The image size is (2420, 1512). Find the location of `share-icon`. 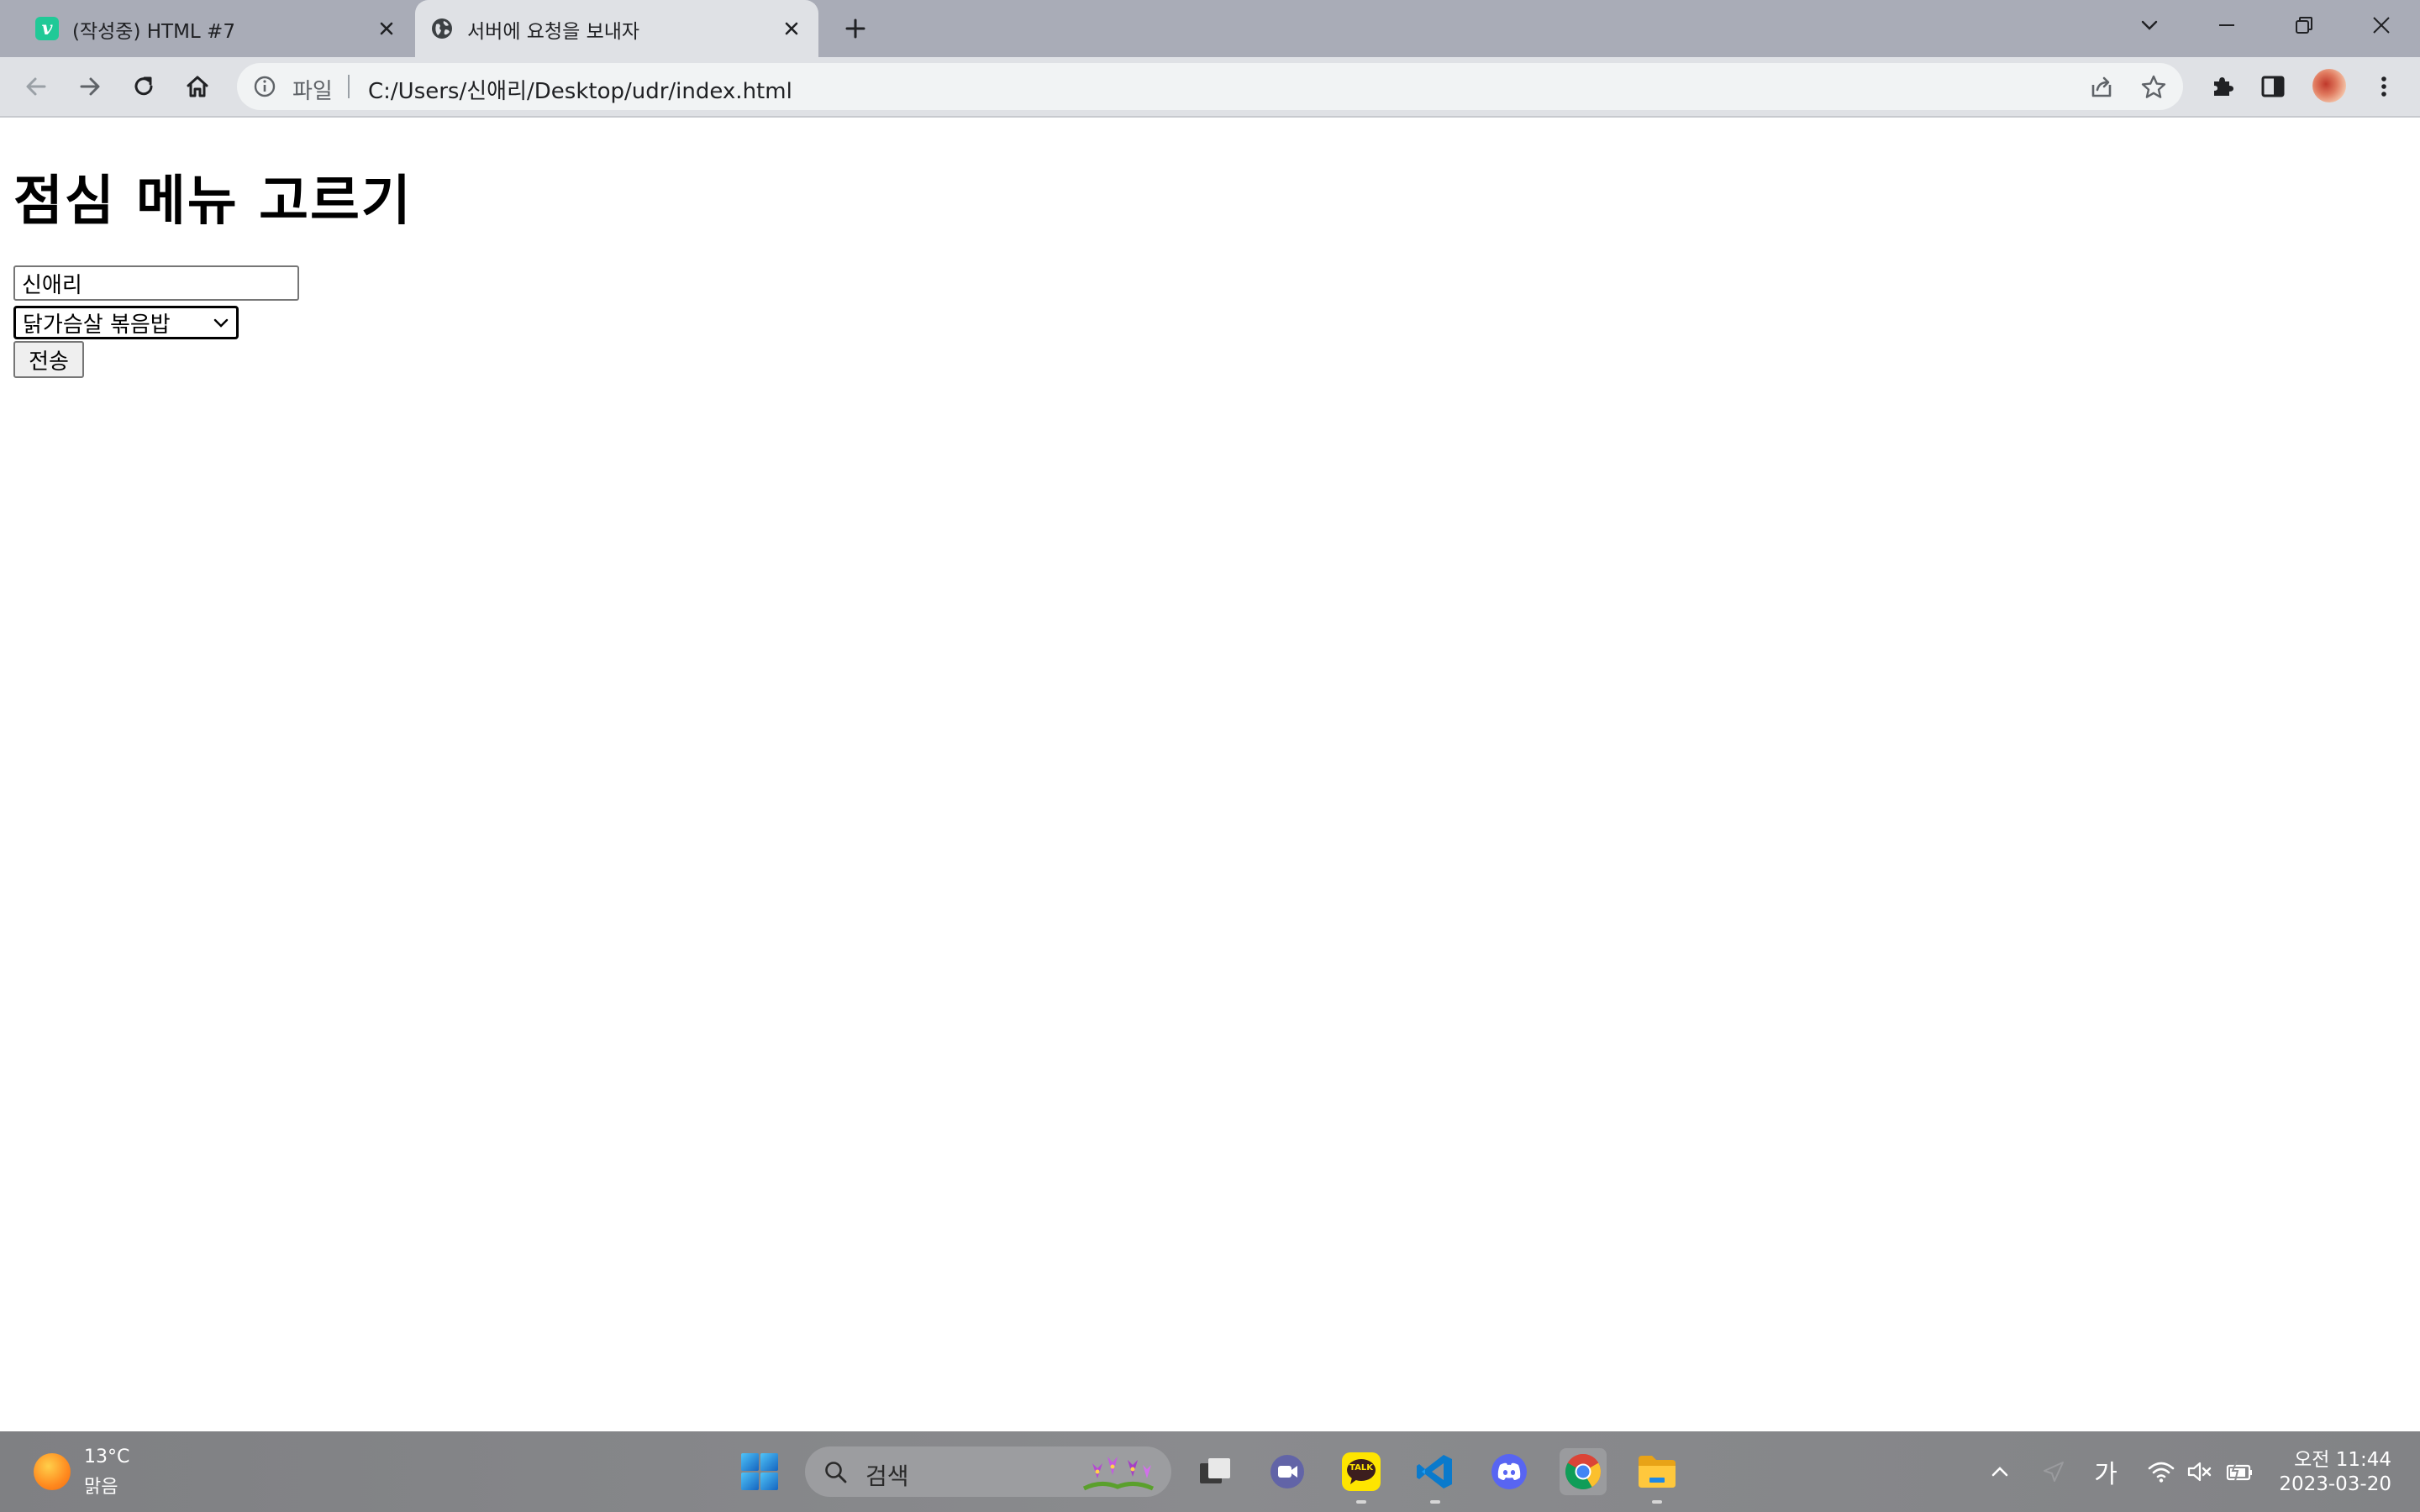

share-icon is located at coordinates (2101, 87).